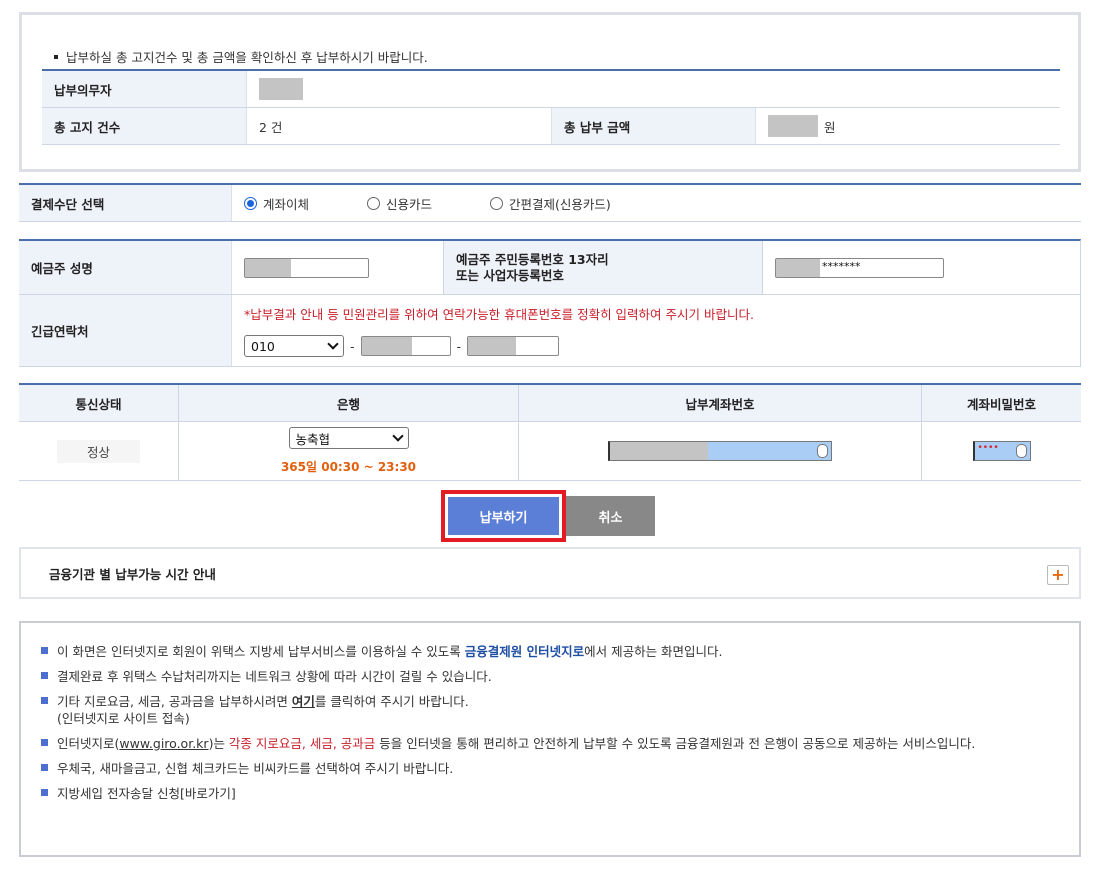 This screenshot has width=1100, height=871. What do you see at coordinates (503, 516) in the screenshot?
I see `pay-button: 납부하기` at bounding box center [503, 516].